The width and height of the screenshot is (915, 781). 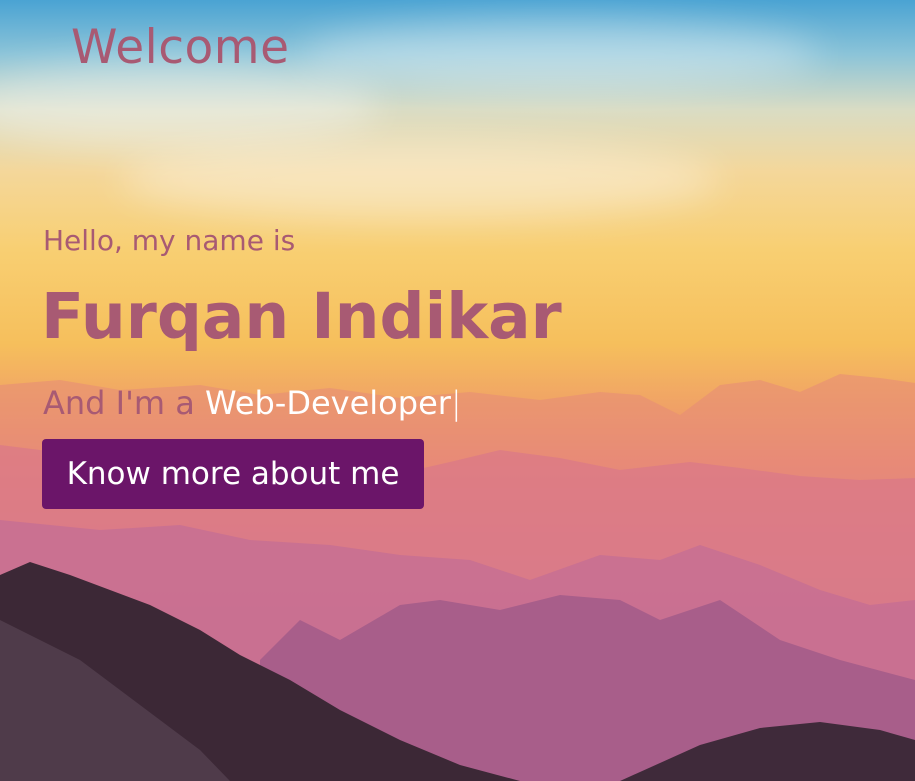 What do you see at coordinates (456, 403) in the screenshot?
I see `typing-cursor: |` at bounding box center [456, 403].